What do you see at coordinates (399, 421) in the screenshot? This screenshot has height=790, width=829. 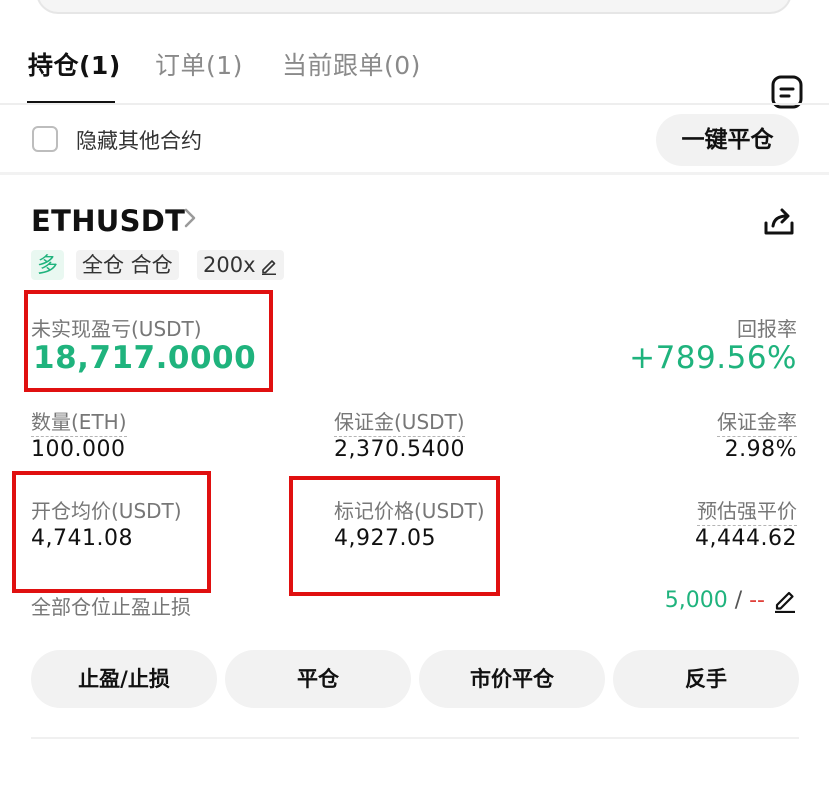 I see `margin-label: 保证金(USDT)` at bounding box center [399, 421].